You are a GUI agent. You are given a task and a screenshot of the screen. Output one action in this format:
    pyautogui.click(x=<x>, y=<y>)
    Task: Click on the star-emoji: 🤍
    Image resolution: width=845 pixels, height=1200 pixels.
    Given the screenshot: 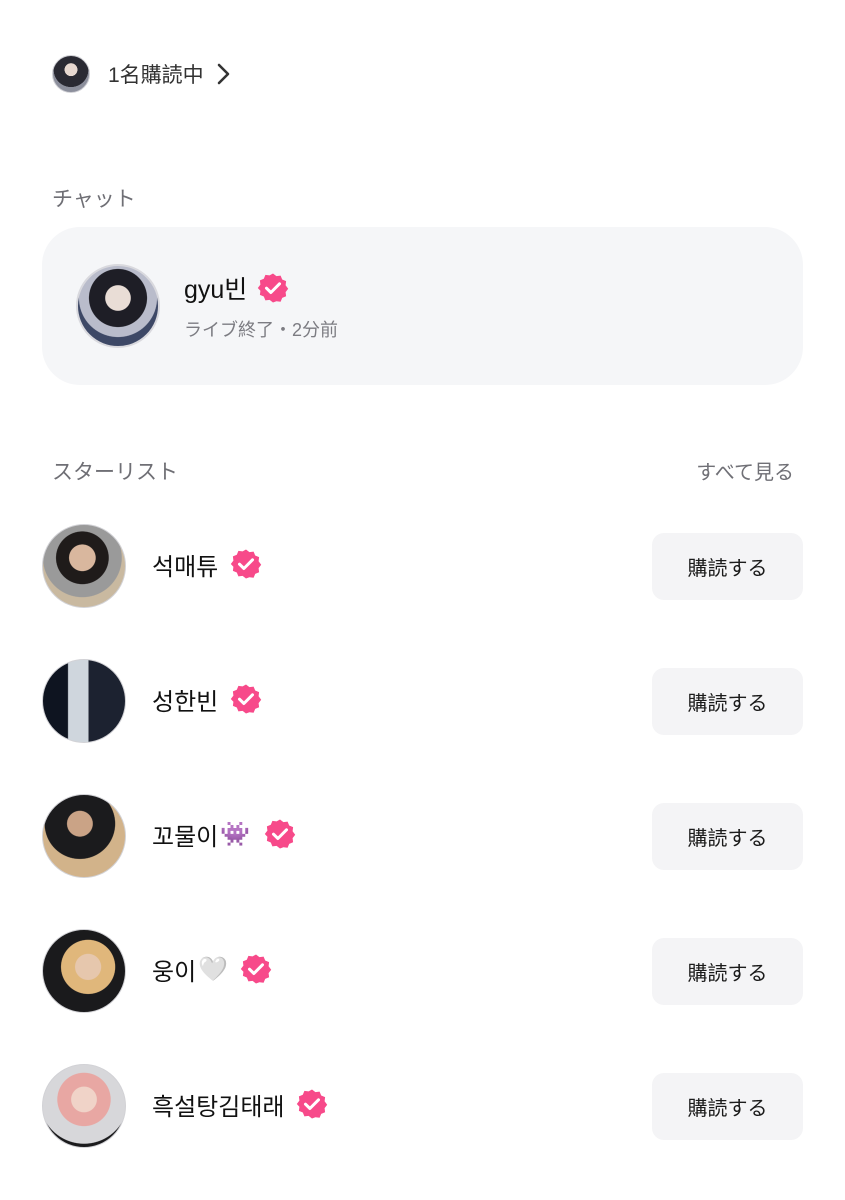 What is the action you would take?
    pyautogui.click(x=213, y=969)
    